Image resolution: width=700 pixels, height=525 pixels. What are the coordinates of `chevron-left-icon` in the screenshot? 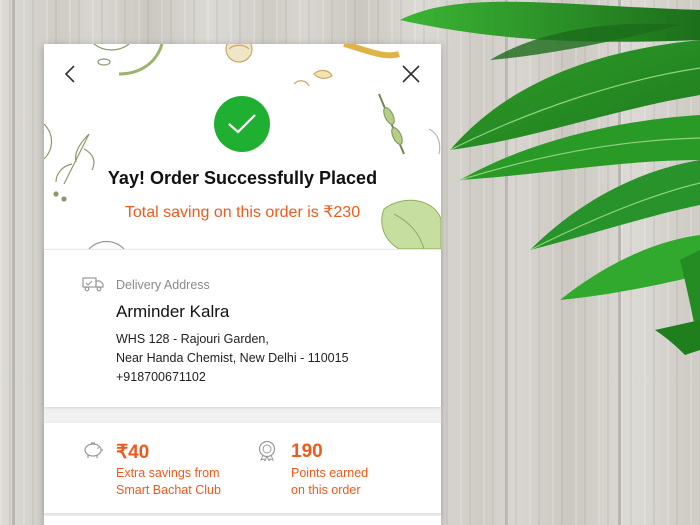 It's located at (69, 74).